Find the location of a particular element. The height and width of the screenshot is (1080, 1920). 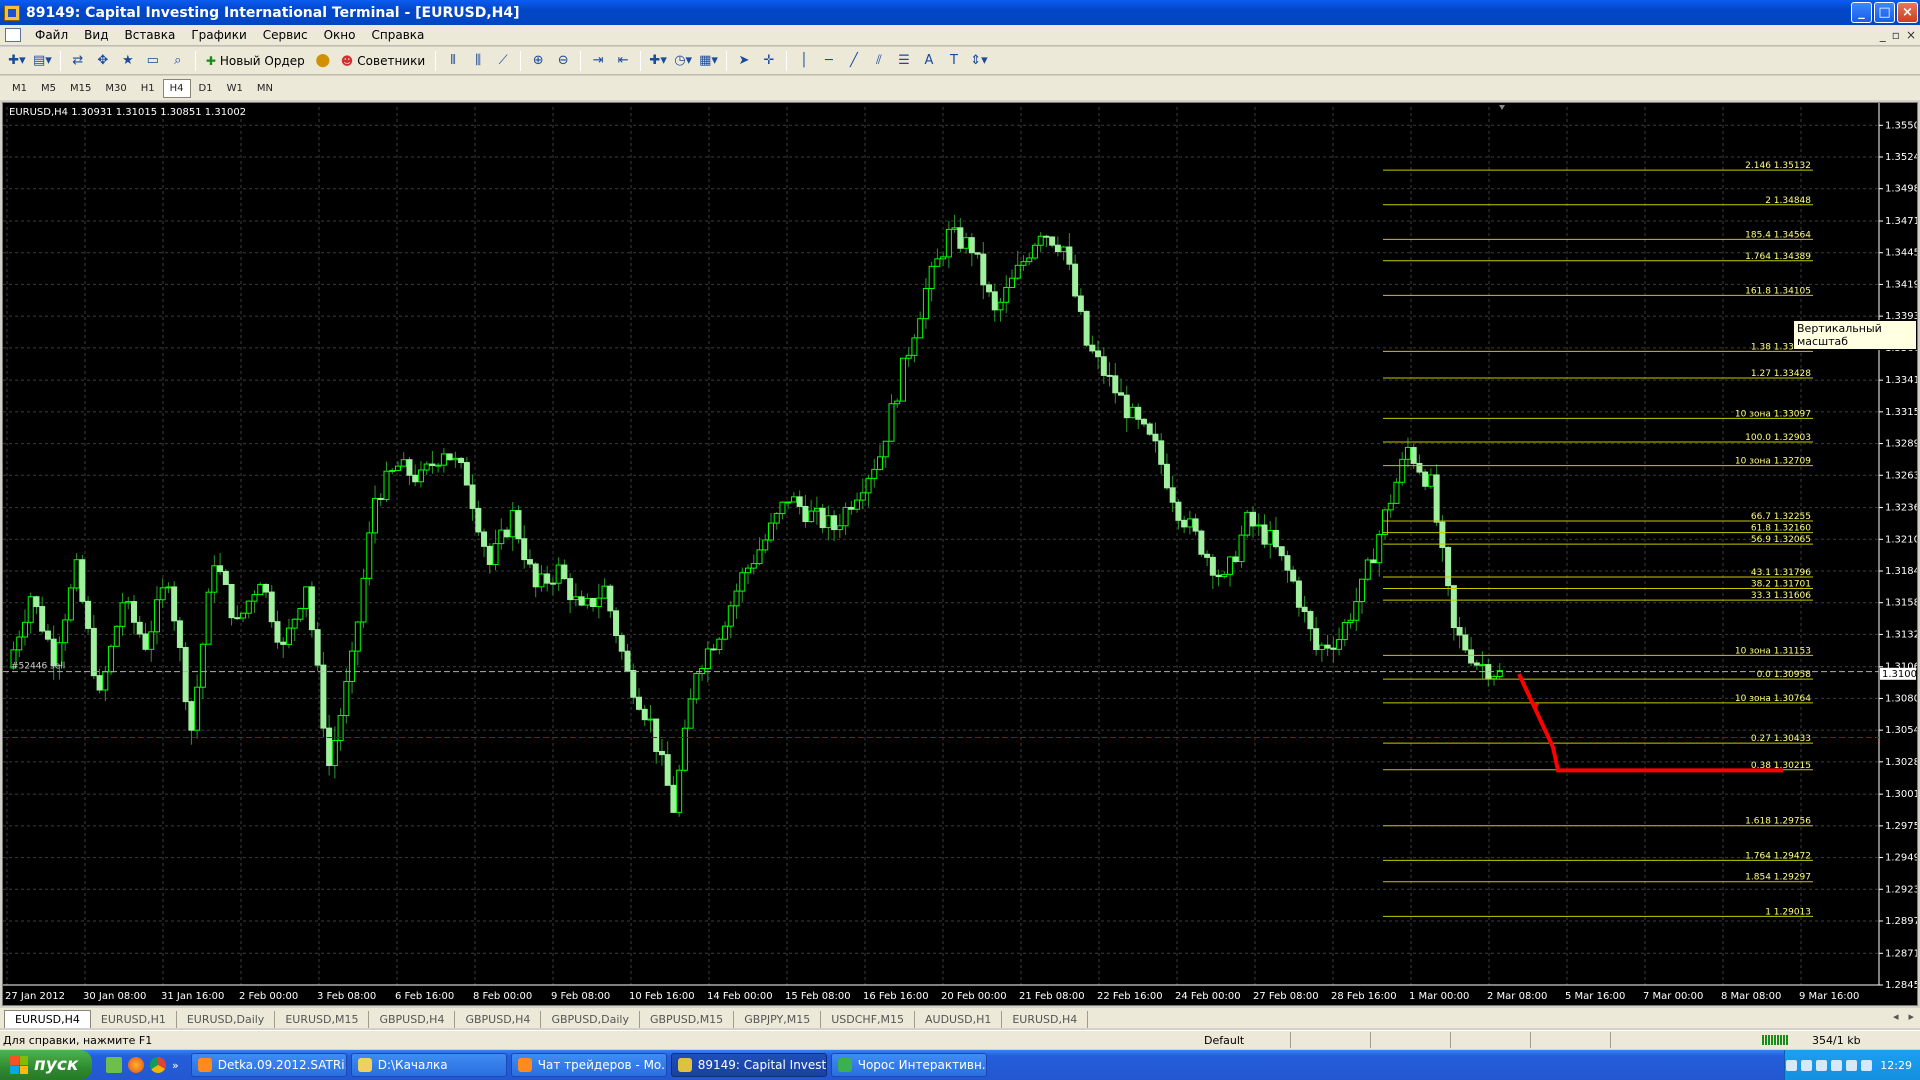

timeframe-h4: H4 is located at coordinates (176, 88).